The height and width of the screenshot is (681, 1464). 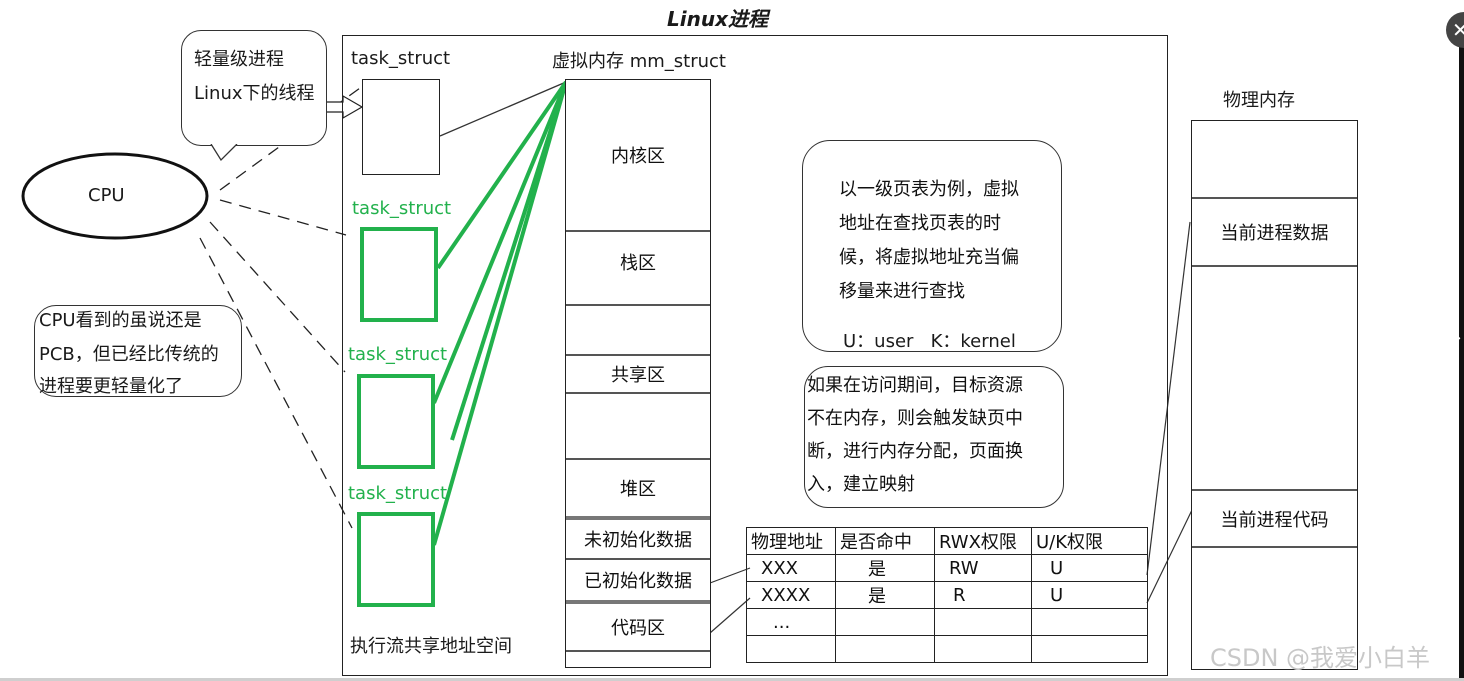 I want to click on physical-memory-column: 当前进程数据 当前进程代码, so click(x=1274, y=395).